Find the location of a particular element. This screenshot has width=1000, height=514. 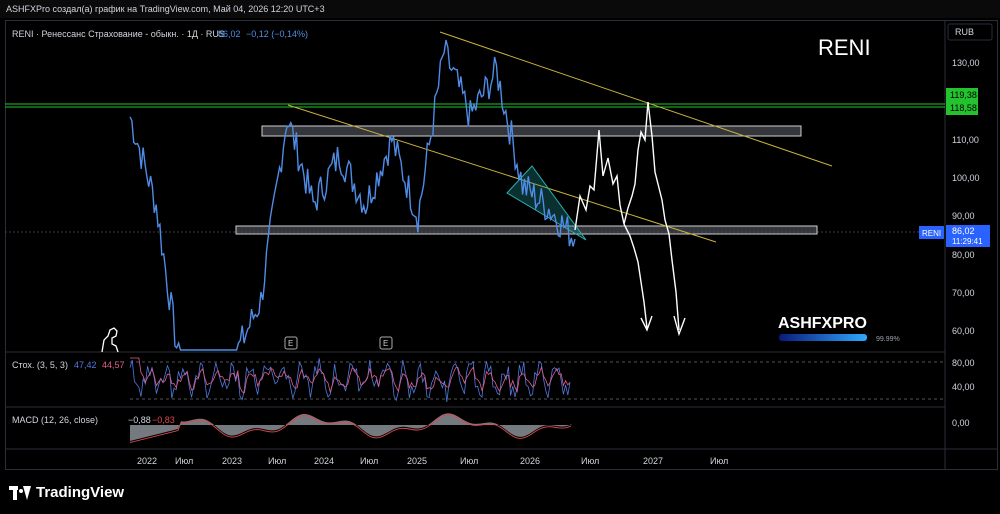

time-axis-tick: 2023 is located at coordinates (232, 461).